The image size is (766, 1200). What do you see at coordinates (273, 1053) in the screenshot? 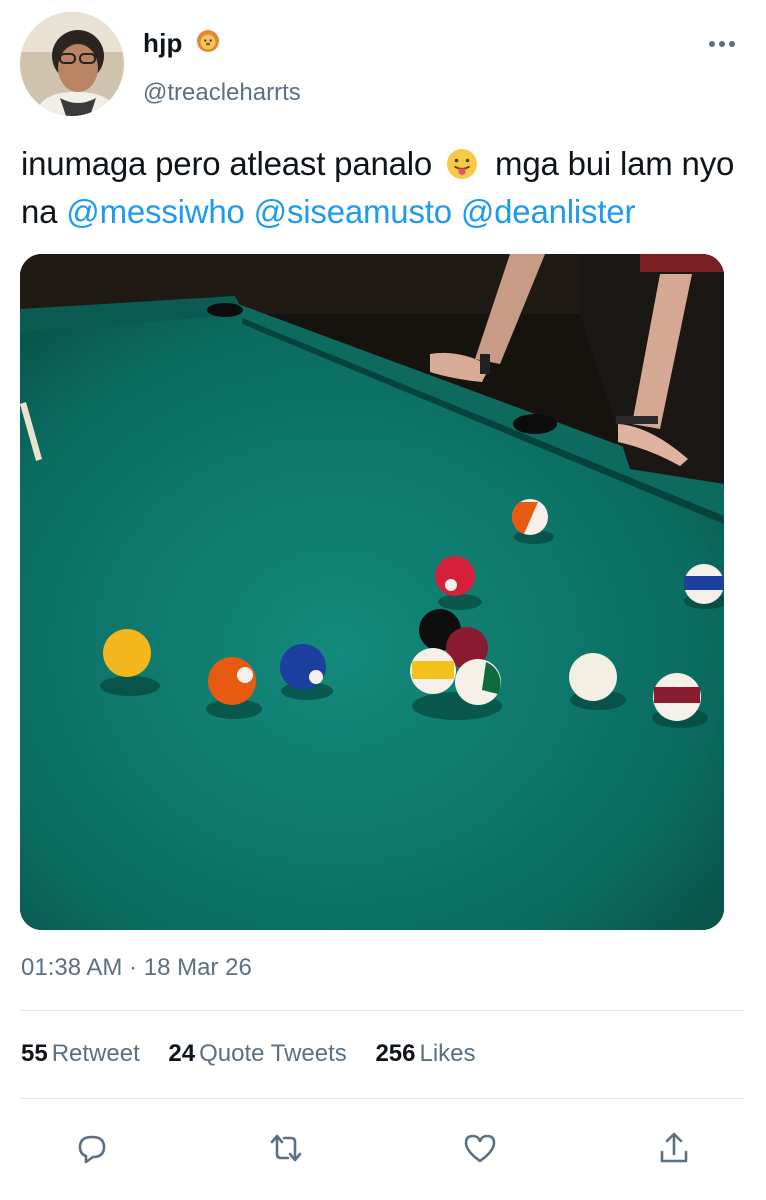
I see `stat-label: Quote Tweets` at bounding box center [273, 1053].